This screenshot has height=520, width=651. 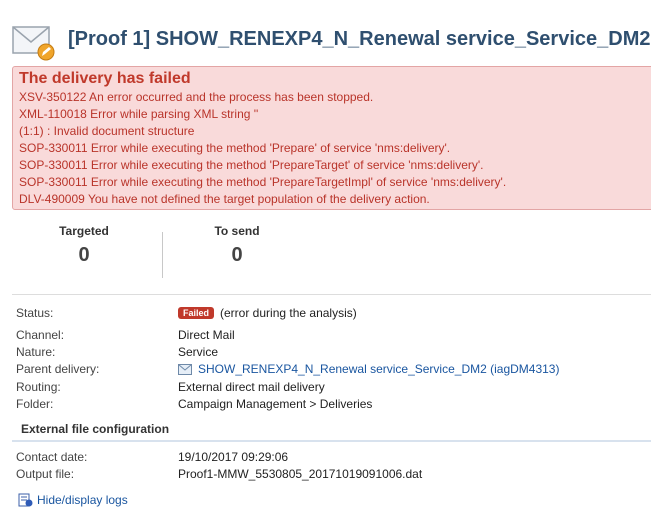 What do you see at coordinates (95, 429) in the screenshot?
I see `section-title: External file configuration` at bounding box center [95, 429].